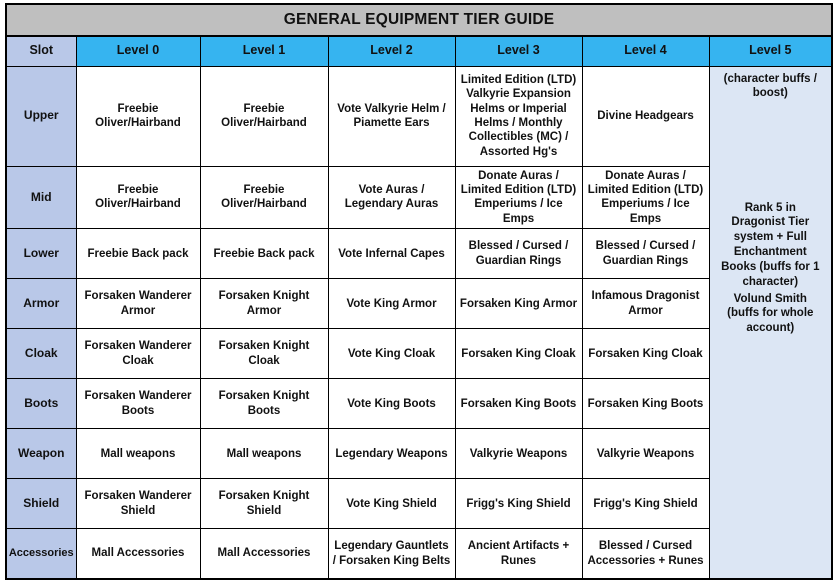  Describe the element at coordinates (41, 197) in the screenshot. I see `slot-label-mid: Mid` at that location.